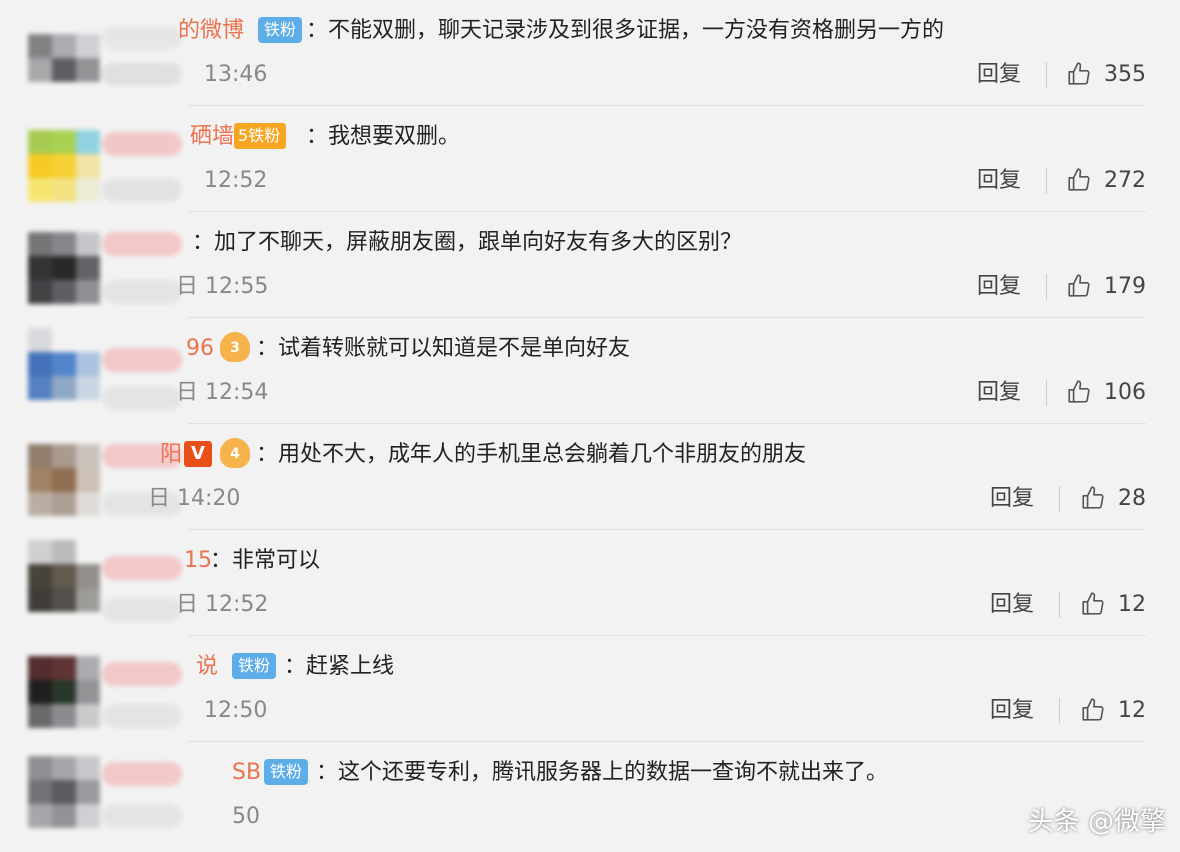 Image resolution: width=1180 pixels, height=852 pixels. I want to click on comment-item: 15 ：非常可以 日 12:52 回复 12, so click(590, 583).